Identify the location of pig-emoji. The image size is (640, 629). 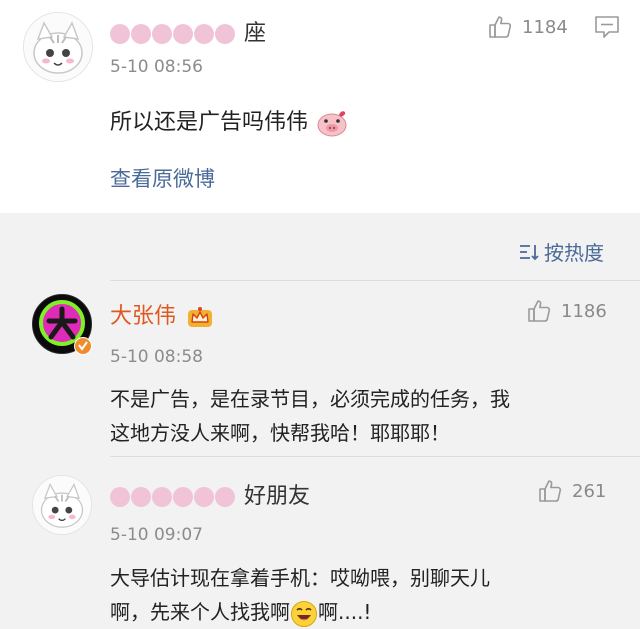
(332, 124).